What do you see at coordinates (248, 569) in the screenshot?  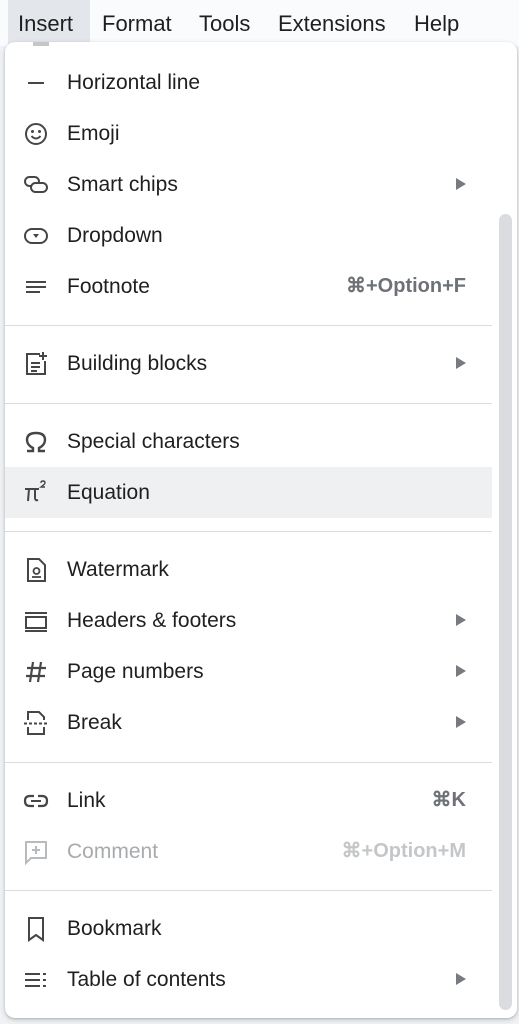 I see `menu-item-watermark: Watermark` at bounding box center [248, 569].